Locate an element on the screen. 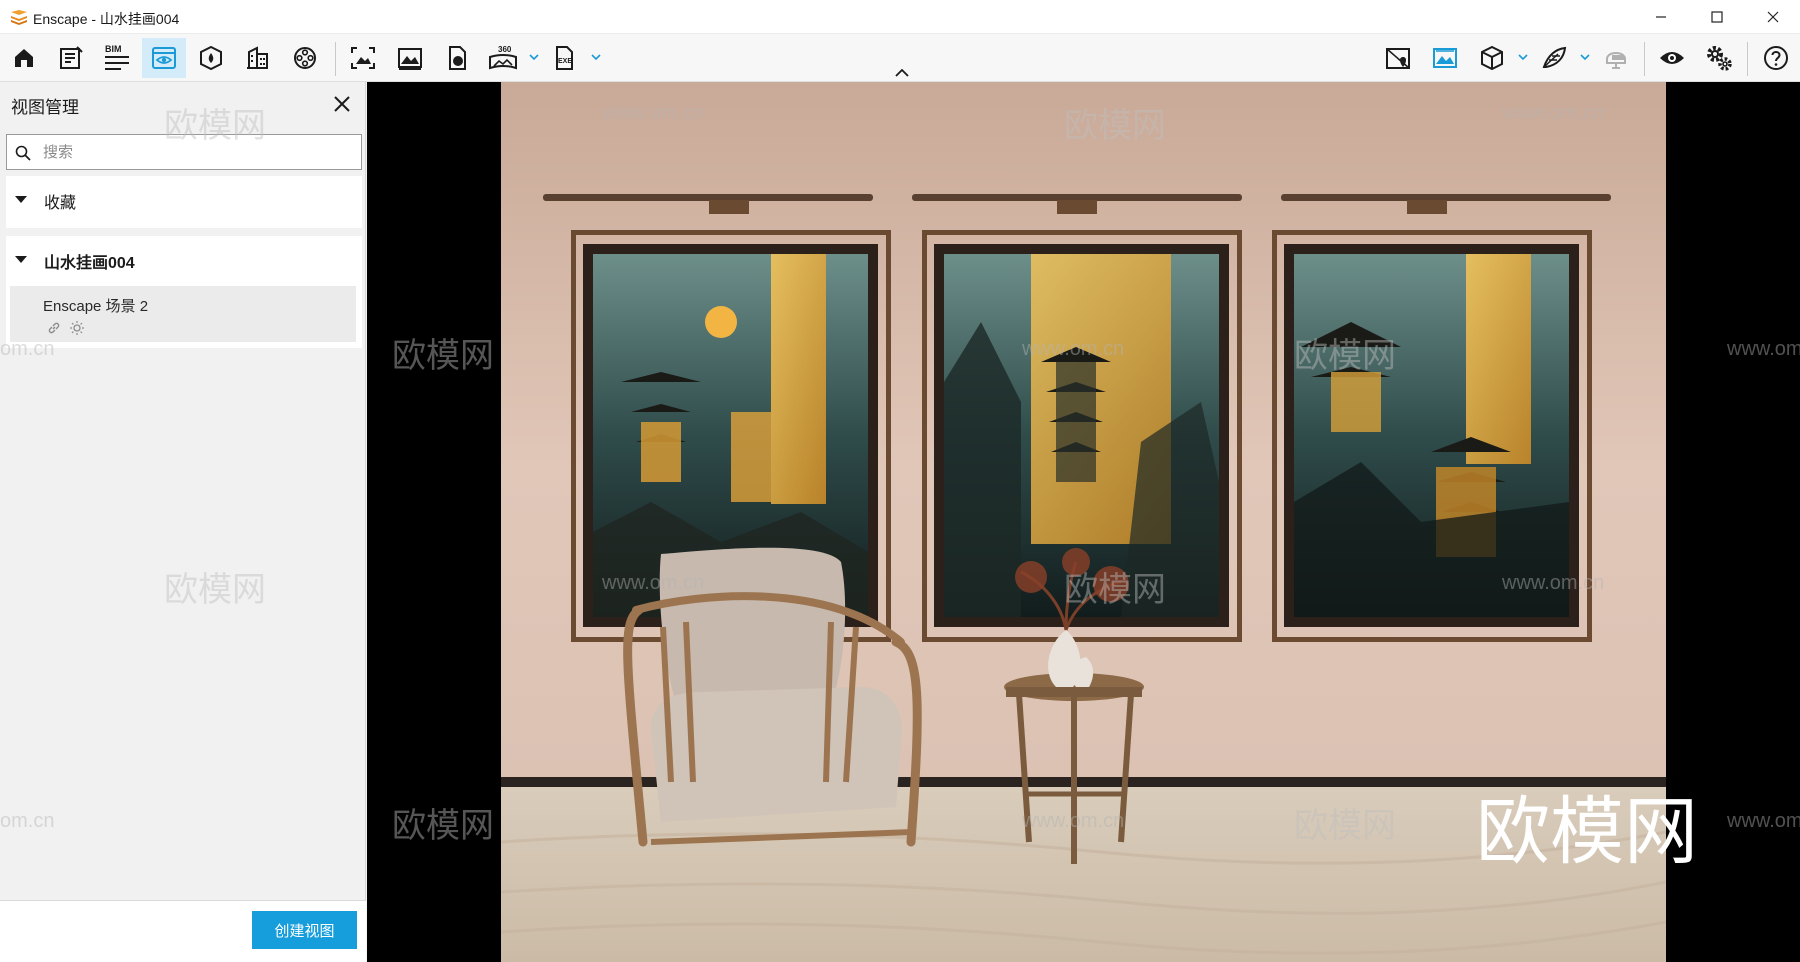 This screenshot has height=962, width=1800. sun-icon is located at coordinates (77, 328).